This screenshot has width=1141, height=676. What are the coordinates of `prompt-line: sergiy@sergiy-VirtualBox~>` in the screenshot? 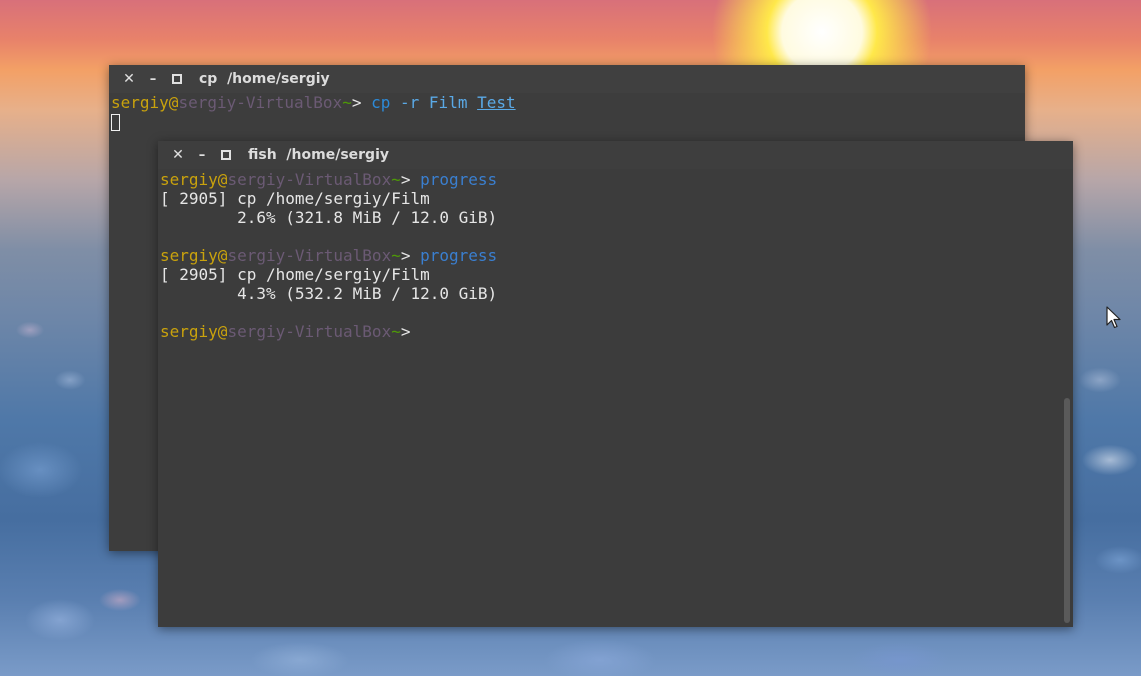 It's located at (610, 331).